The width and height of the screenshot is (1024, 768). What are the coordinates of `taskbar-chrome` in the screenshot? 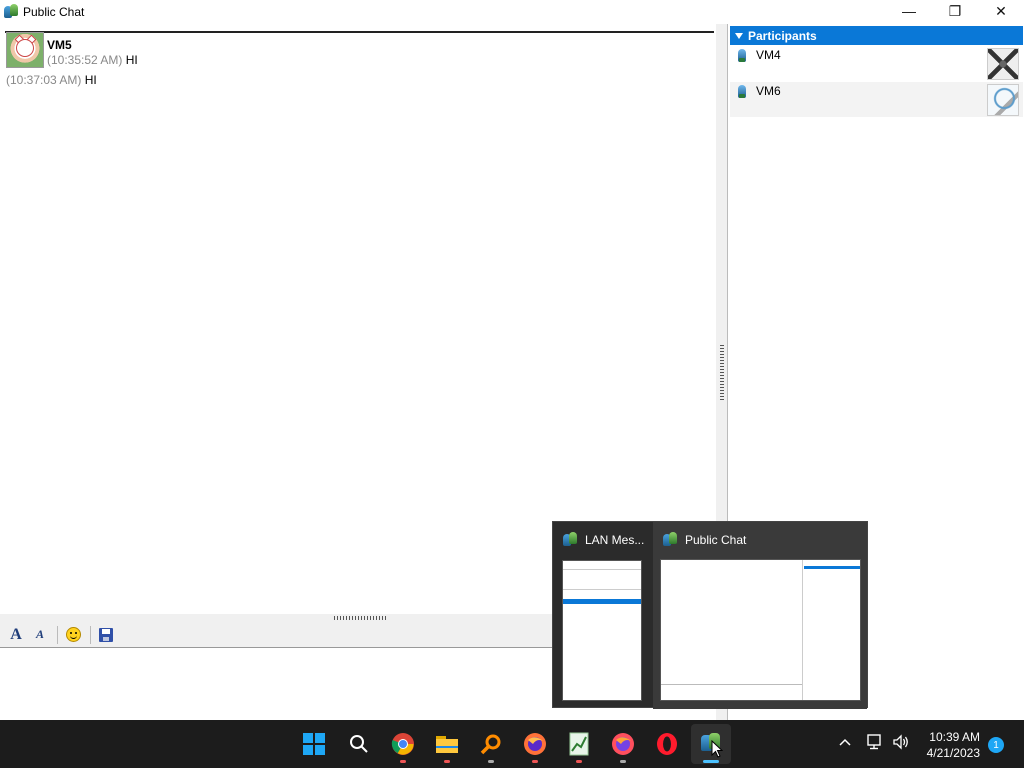 It's located at (403, 744).